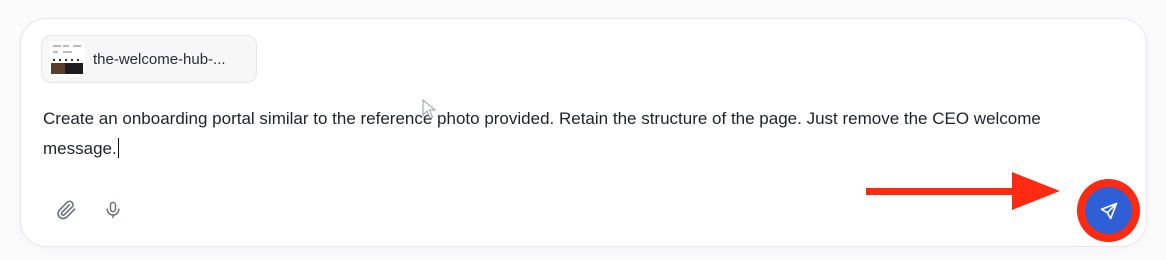  Describe the element at coordinates (963, 191) in the screenshot. I see `annotation-arrow` at that location.